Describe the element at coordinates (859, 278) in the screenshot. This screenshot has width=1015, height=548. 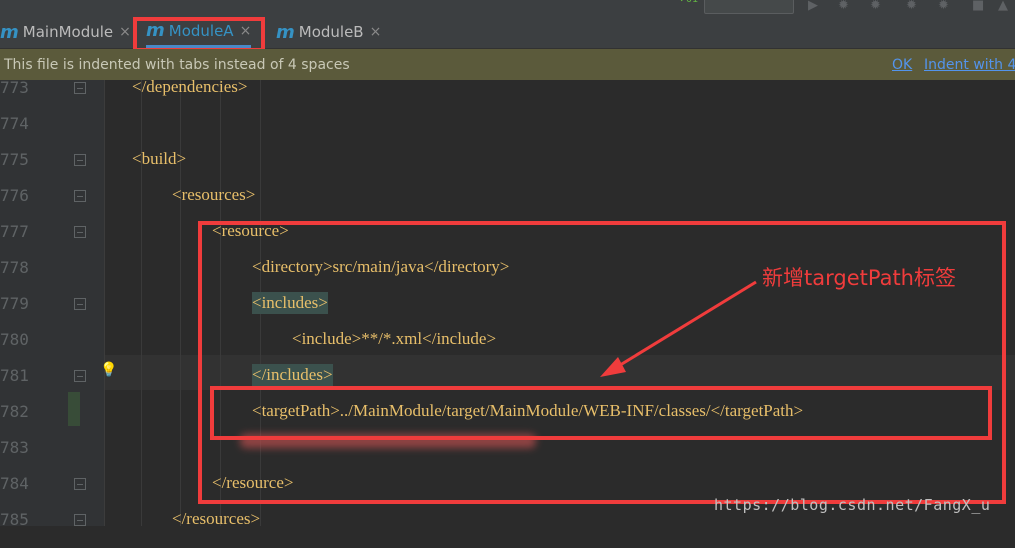
I see `annotation-label: 新增targetPath标签` at that location.